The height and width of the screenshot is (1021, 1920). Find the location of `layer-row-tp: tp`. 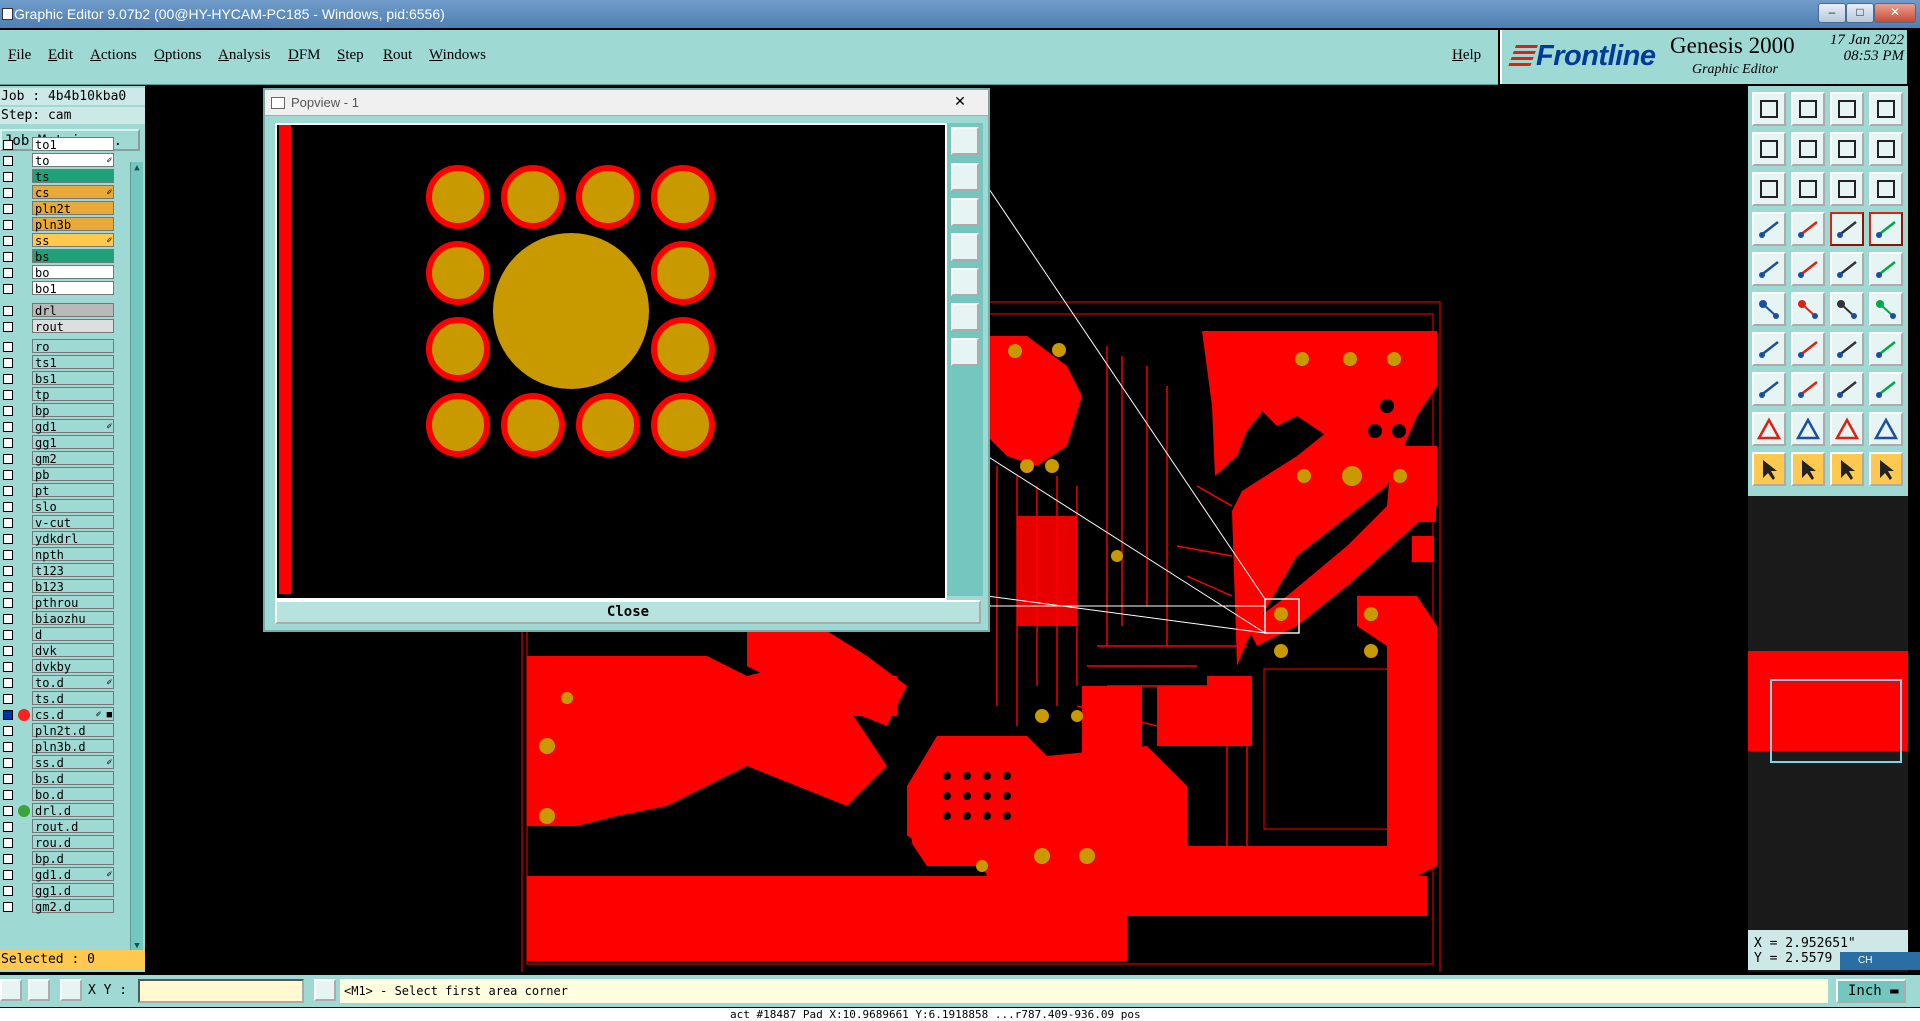

layer-row-tp: tp is located at coordinates (59, 395).